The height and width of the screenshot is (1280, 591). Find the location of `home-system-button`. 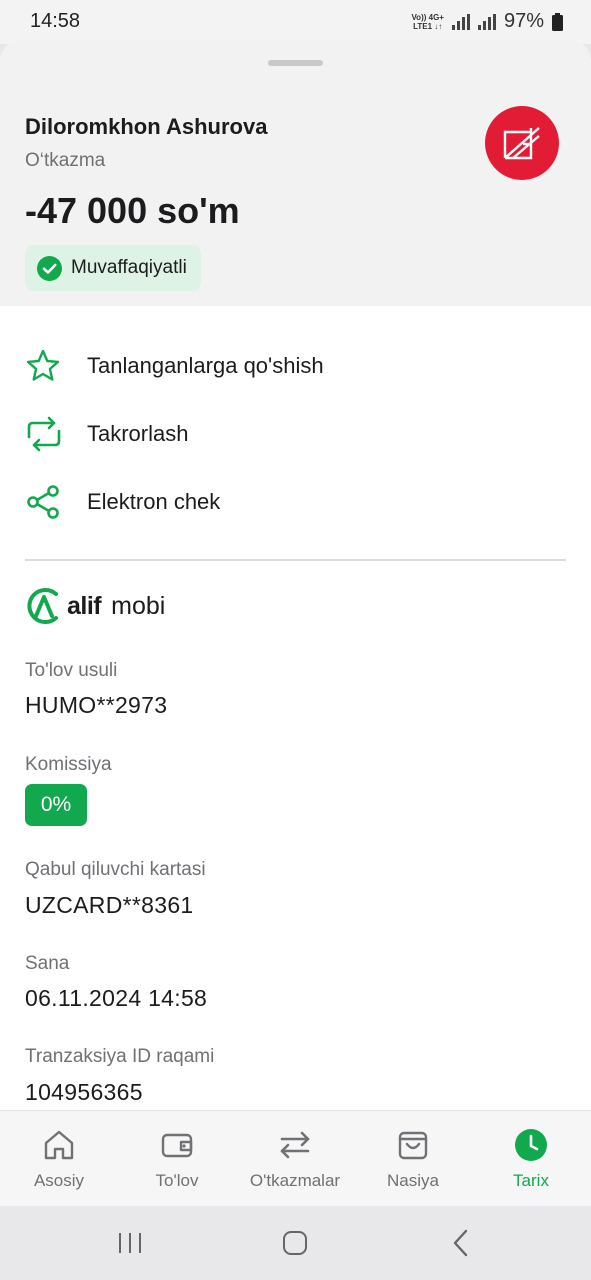

home-system-button is located at coordinates (295, 1243).